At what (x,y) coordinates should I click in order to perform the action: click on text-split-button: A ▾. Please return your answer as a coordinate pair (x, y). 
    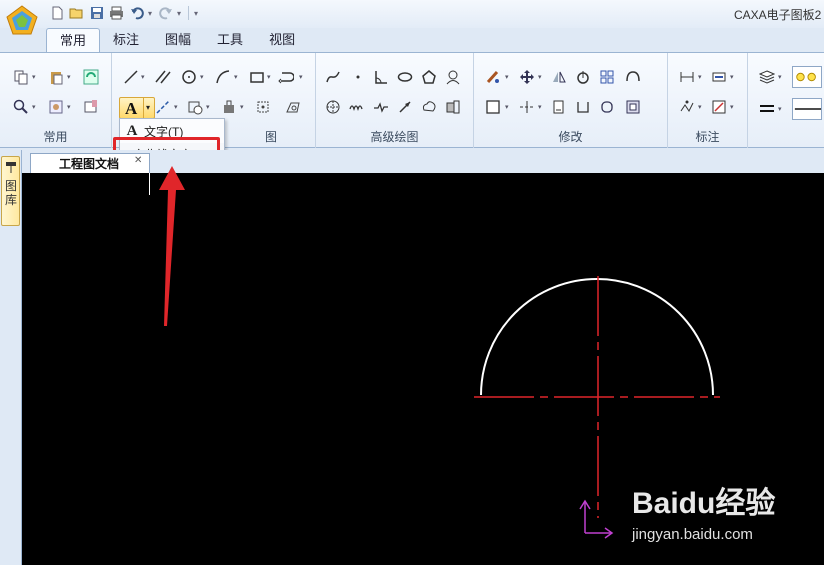
    Looking at the image, I should click on (137, 108).